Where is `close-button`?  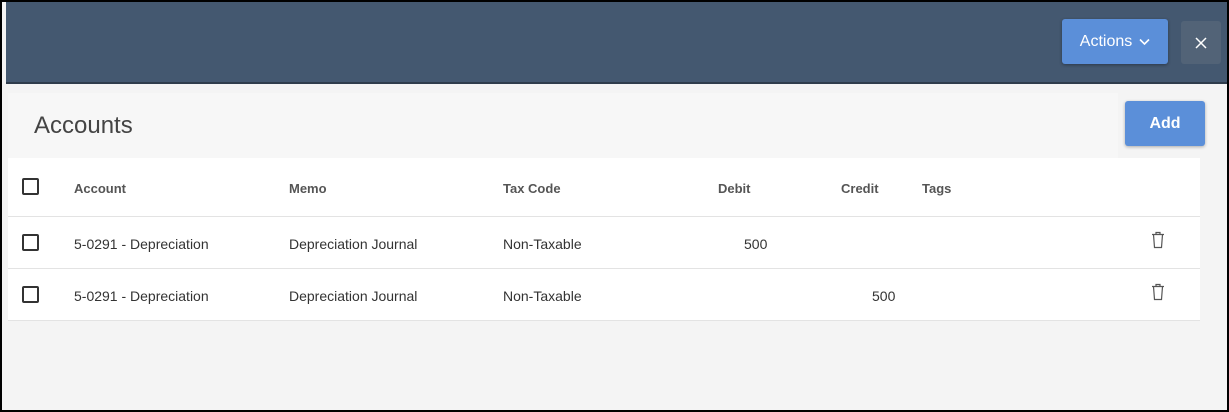
close-button is located at coordinates (1201, 42).